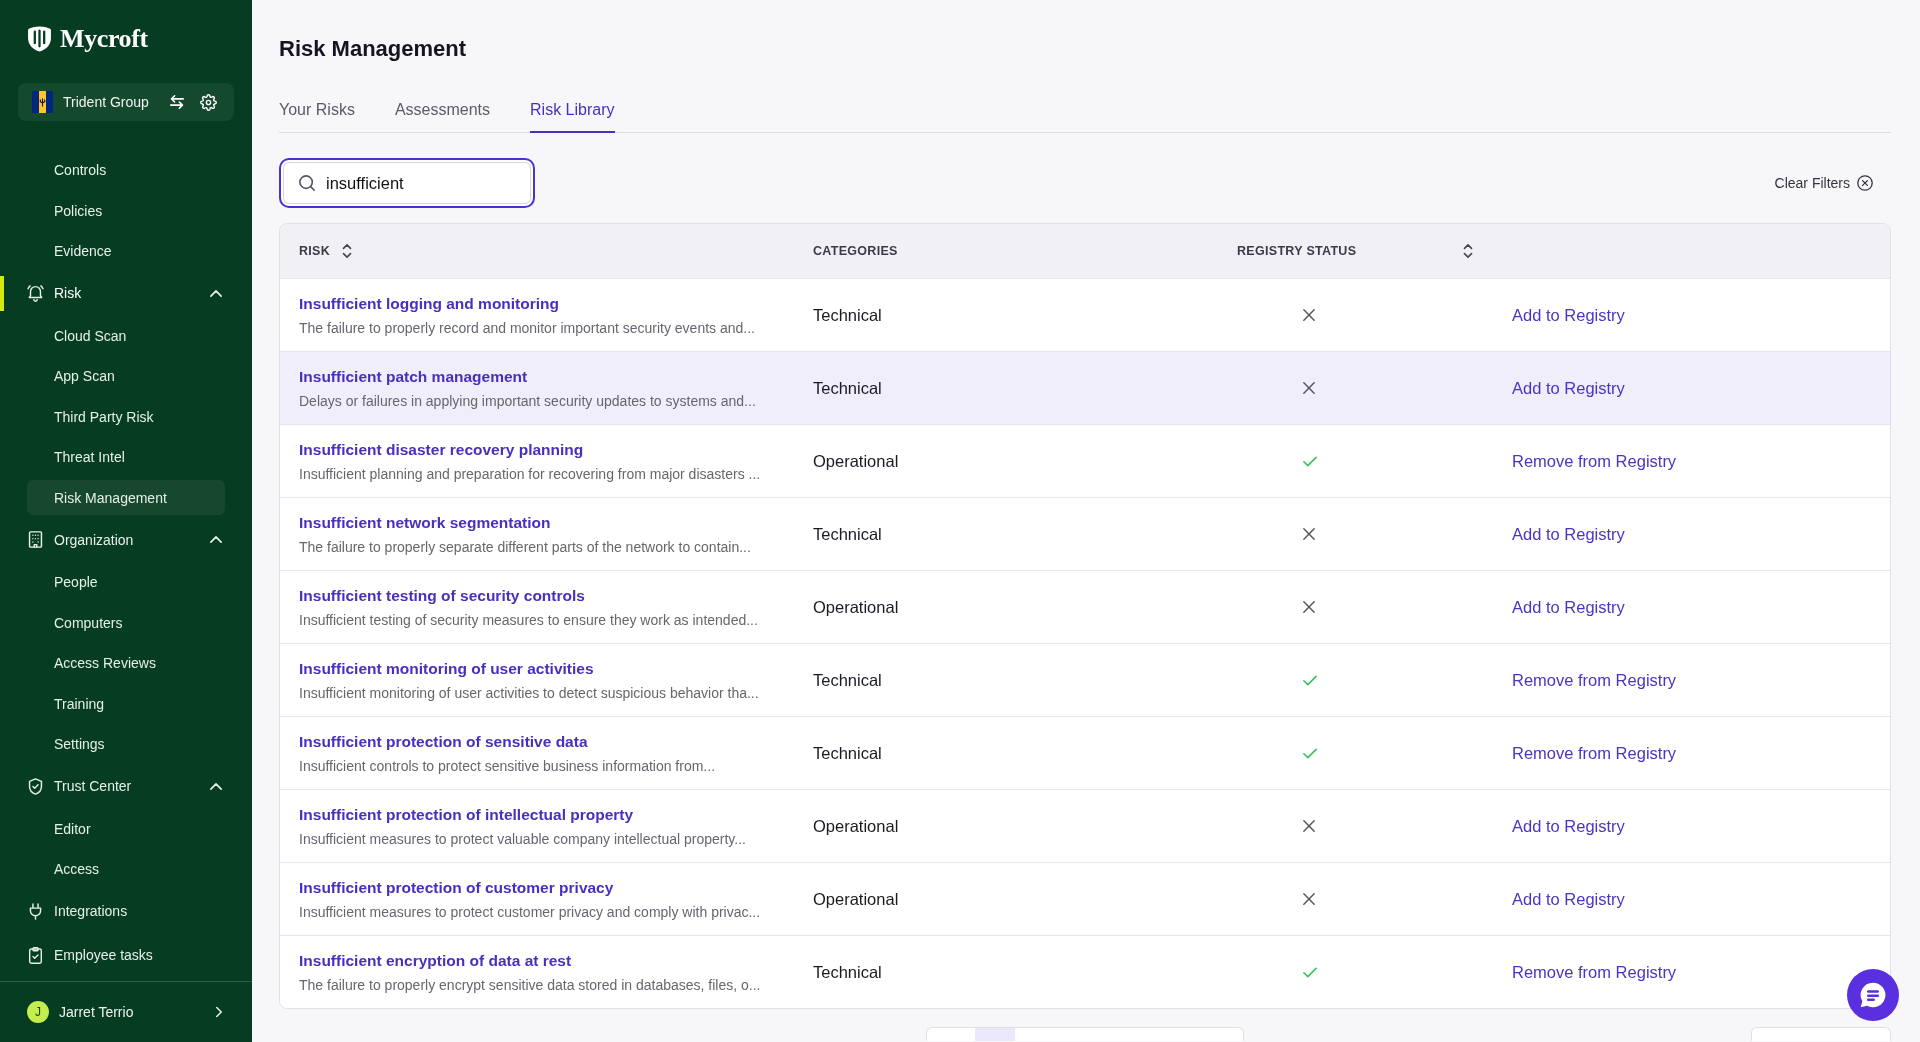 The width and height of the screenshot is (1920, 1042). What do you see at coordinates (855, 251) in the screenshot?
I see `column-header: CATEGORIES` at bounding box center [855, 251].